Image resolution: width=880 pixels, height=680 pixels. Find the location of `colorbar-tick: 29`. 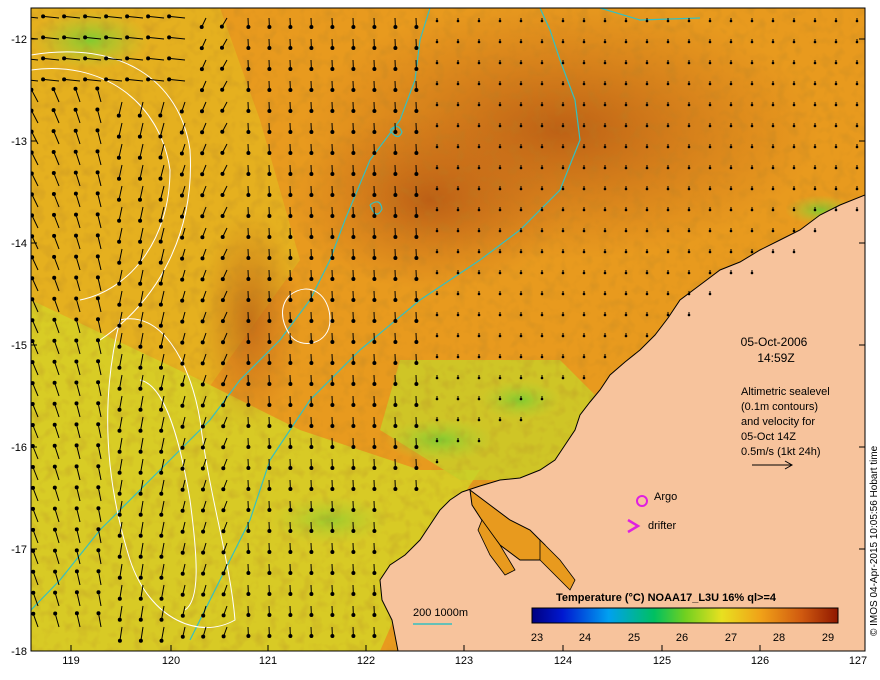

colorbar-tick: 29 is located at coordinates (828, 638).